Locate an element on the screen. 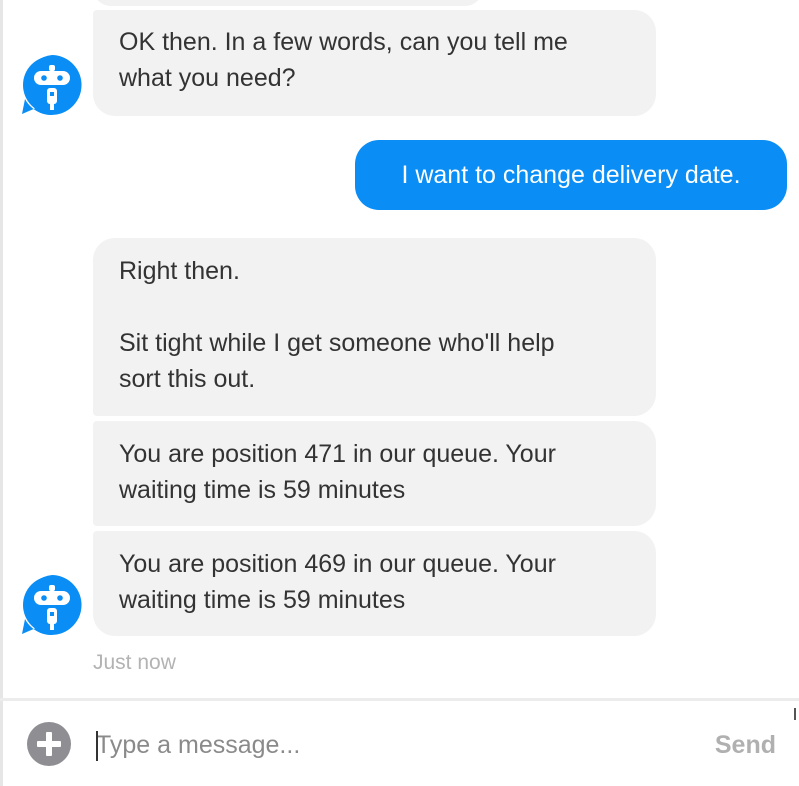  user-message: I want to change delivery date. is located at coordinates (571, 175).